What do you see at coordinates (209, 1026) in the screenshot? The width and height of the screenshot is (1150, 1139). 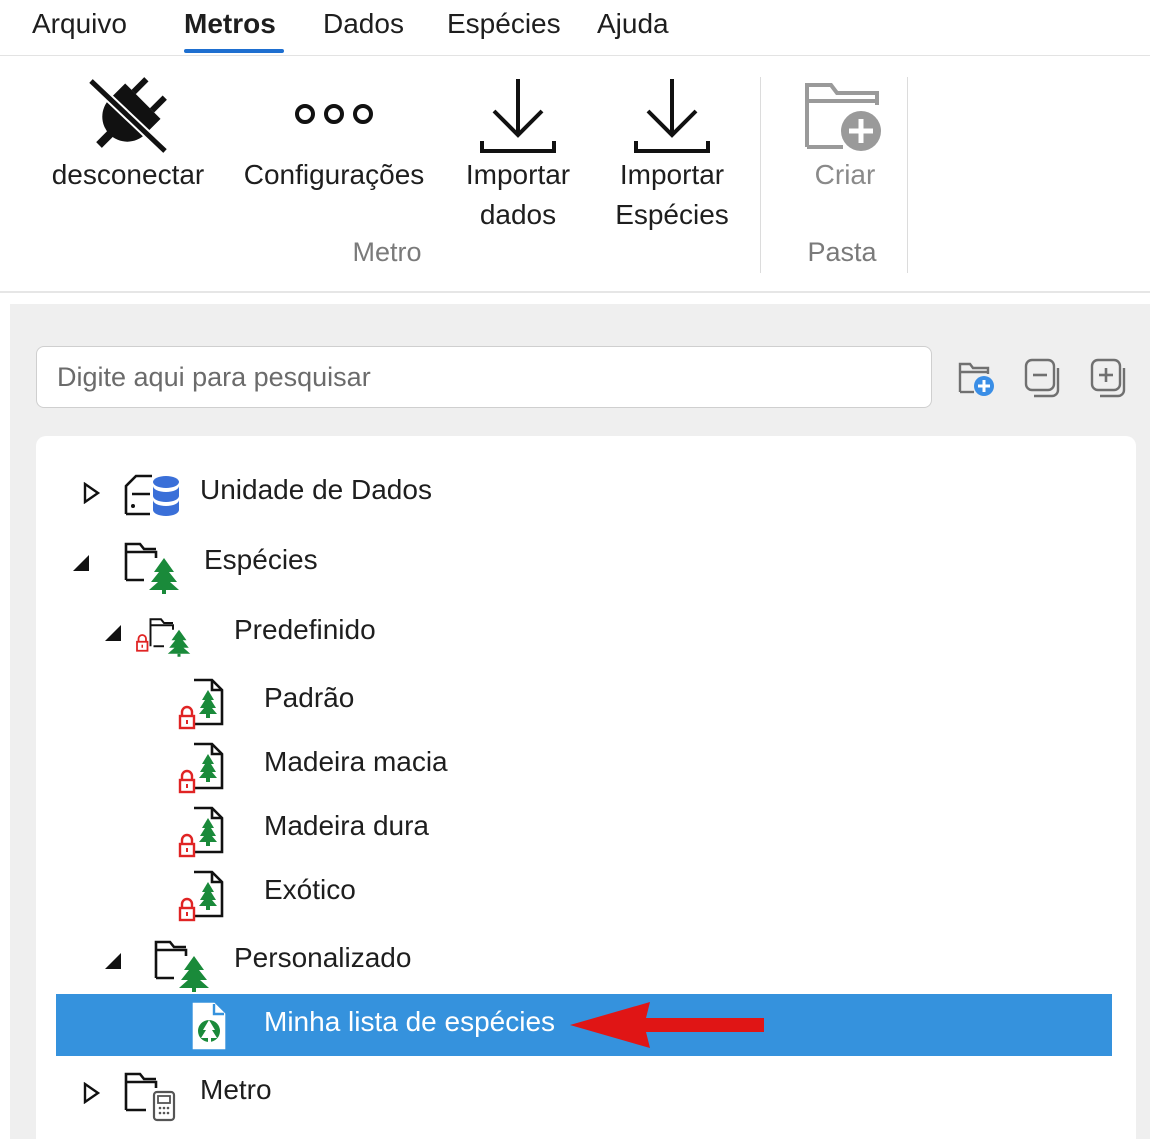 I see `species-file-icon` at bounding box center [209, 1026].